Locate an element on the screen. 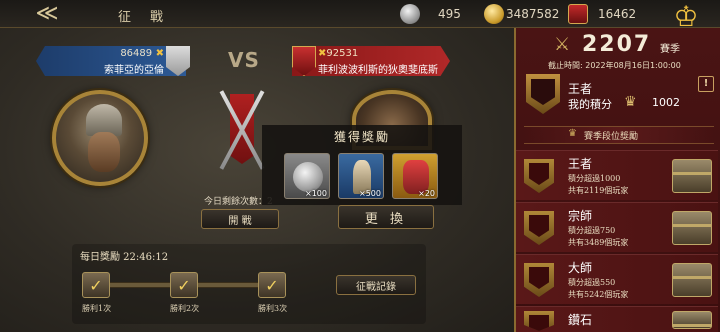  player-left-banner: 86489 ✖ 索菲亞的亞倫 is located at coordinates (111, 61).